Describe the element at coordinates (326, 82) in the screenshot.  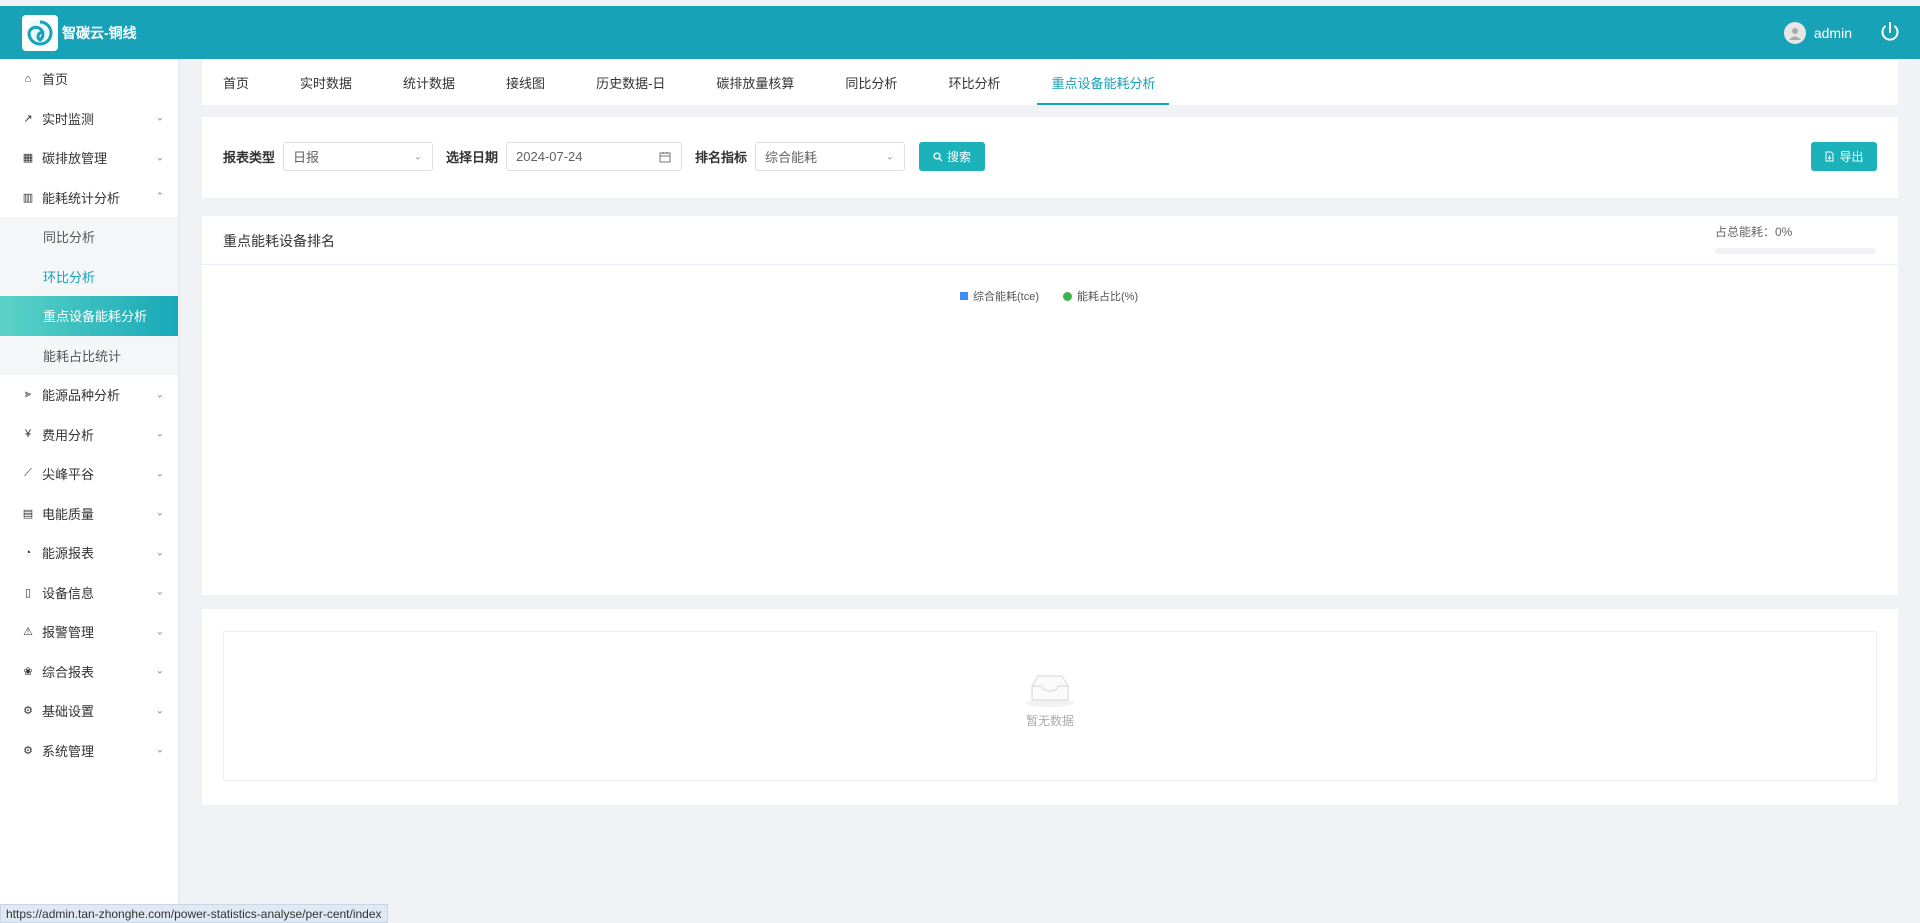
I see `tab-realtime-data: 实时数据` at that location.